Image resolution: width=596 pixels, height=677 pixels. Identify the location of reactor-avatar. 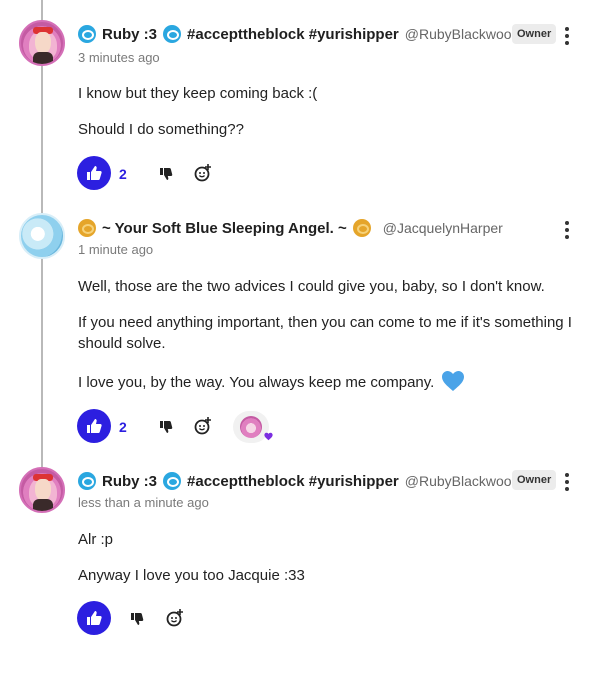
(251, 427).